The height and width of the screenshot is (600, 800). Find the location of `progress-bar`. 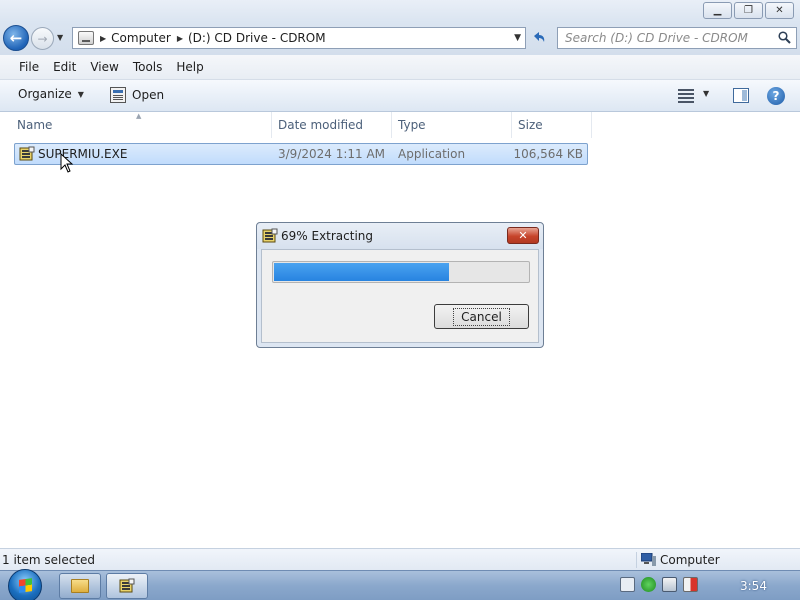

progress-bar is located at coordinates (401, 272).